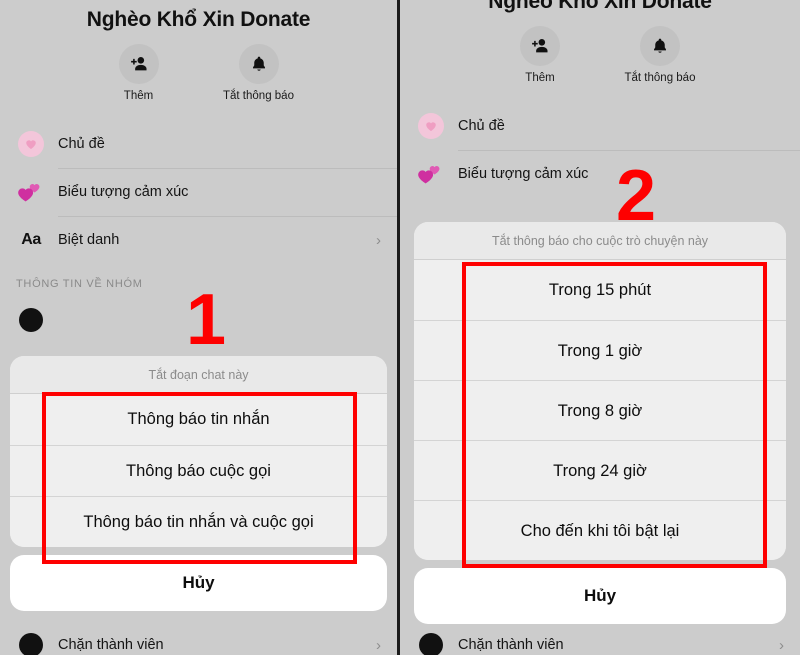 The width and height of the screenshot is (800, 655). What do you see at coordinates (206, 320) in the screenshot?
I see `annotation-step-number-1: 1` at bounding box center [206, 320].